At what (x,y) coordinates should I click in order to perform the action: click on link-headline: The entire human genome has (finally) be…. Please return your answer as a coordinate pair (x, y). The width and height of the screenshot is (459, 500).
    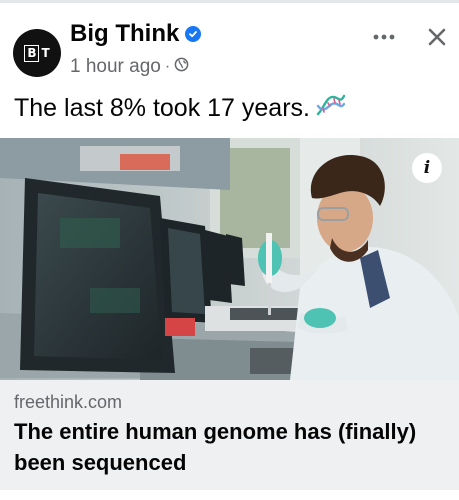
    Looking at the image, I should click on (231, 447).